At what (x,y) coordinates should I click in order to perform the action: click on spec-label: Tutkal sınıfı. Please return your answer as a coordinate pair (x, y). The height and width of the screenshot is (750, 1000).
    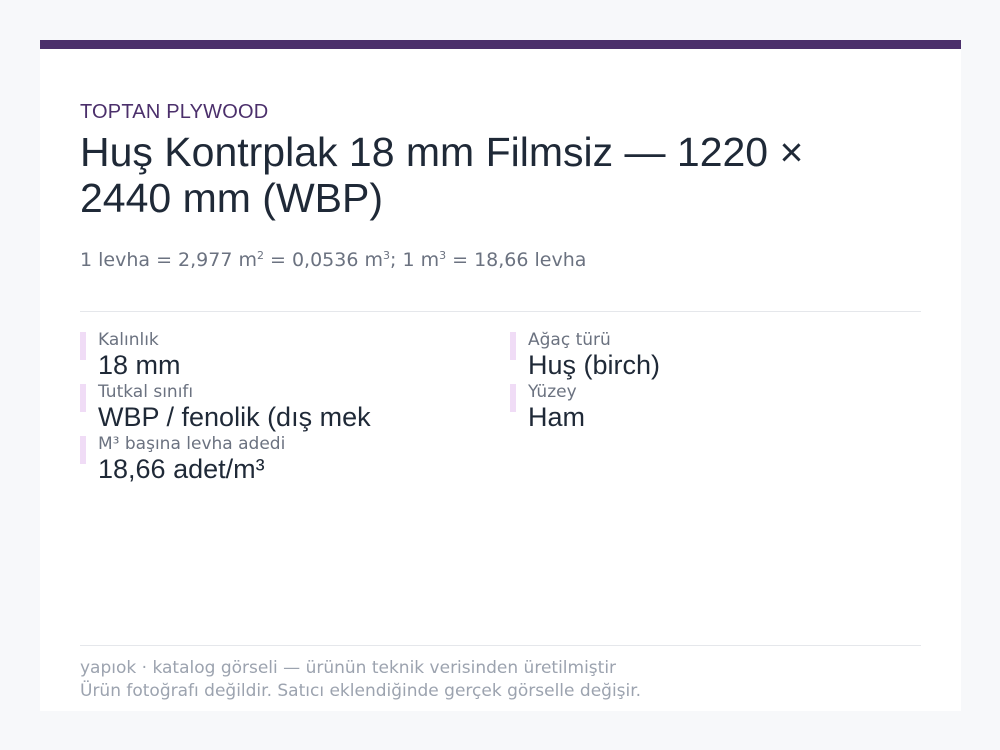
    Looking at the image, I should click on (146, 392).